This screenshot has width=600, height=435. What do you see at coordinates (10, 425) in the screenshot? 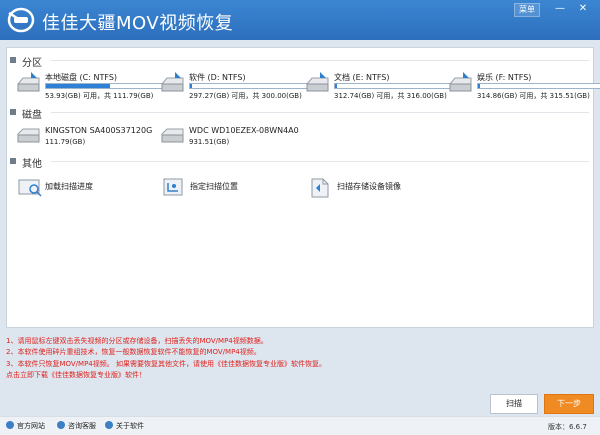
I see `home-icon` at bounding box center [10, 425].